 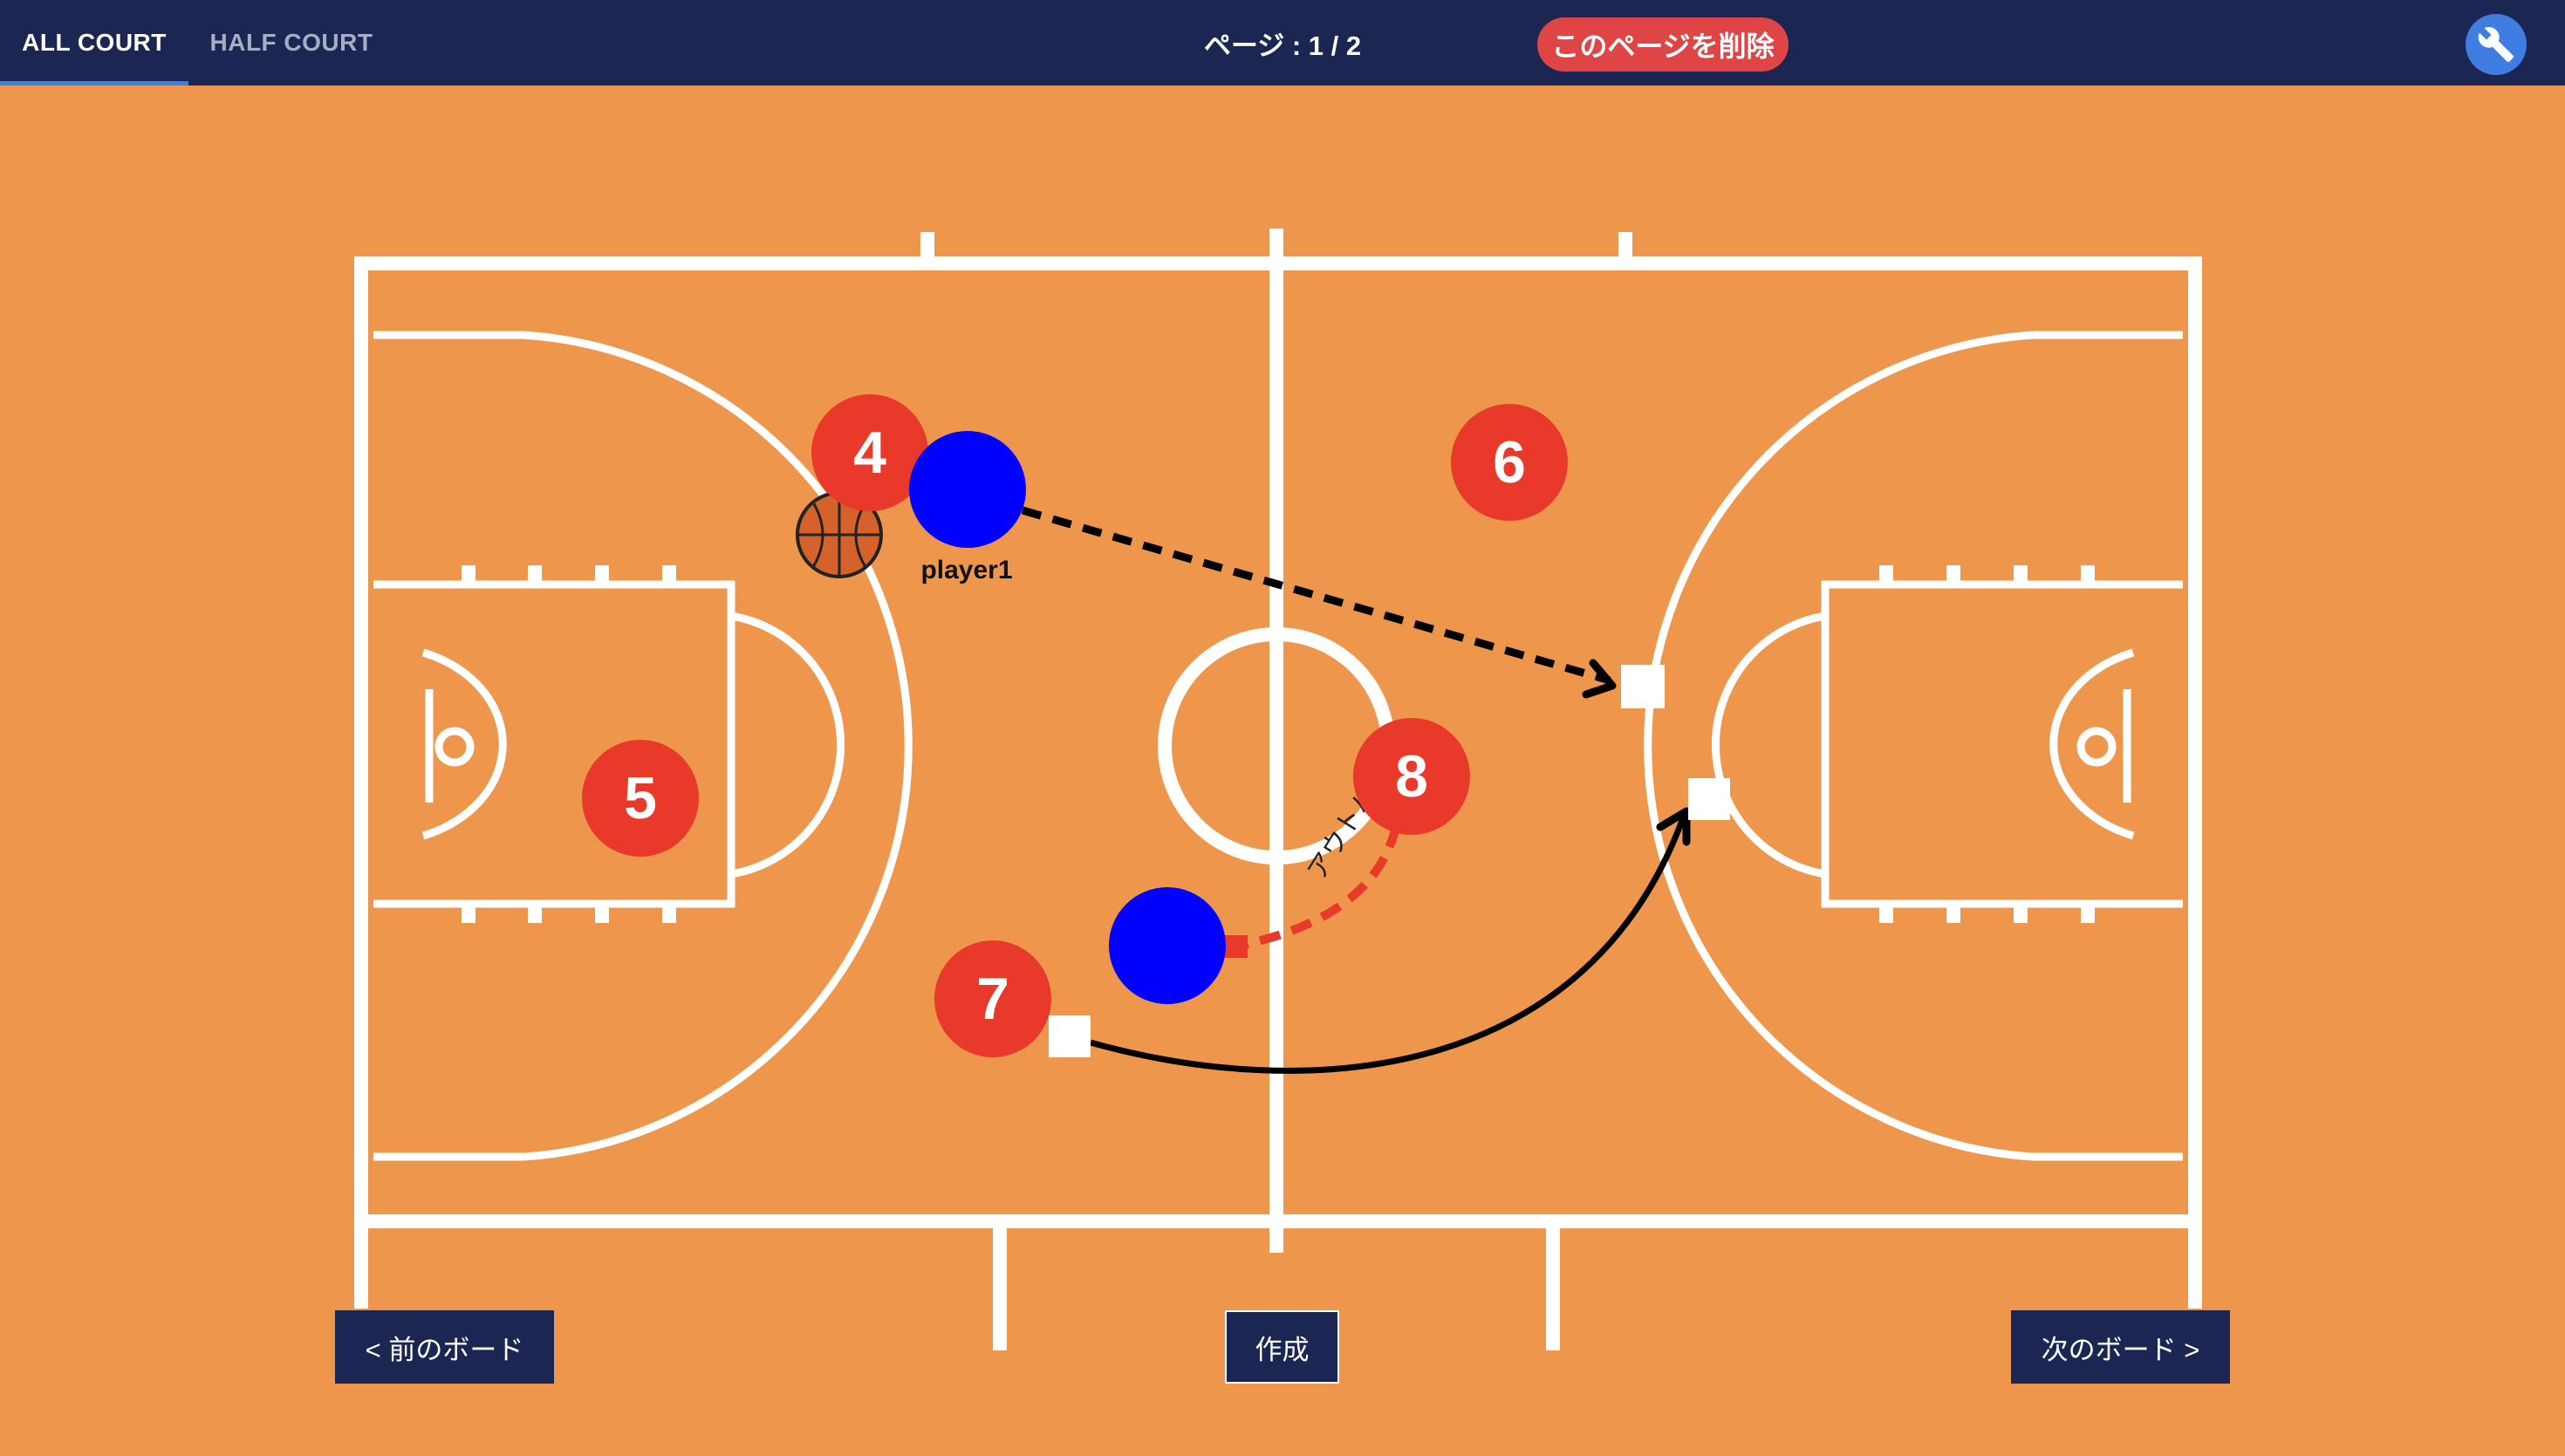 I want to click on red-player-7: 7, so click(x=992, y=998).